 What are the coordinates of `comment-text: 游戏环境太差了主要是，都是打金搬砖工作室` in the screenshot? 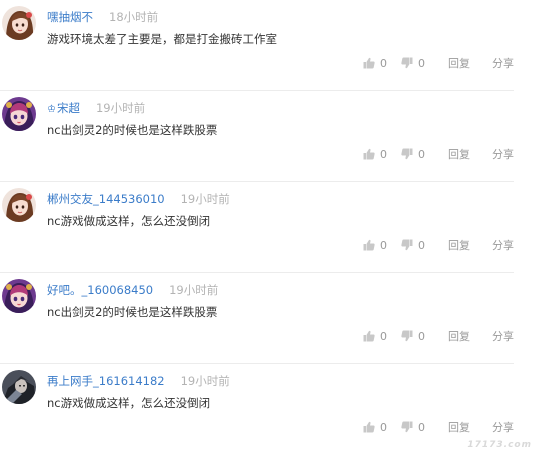 It's located at (162, 39).